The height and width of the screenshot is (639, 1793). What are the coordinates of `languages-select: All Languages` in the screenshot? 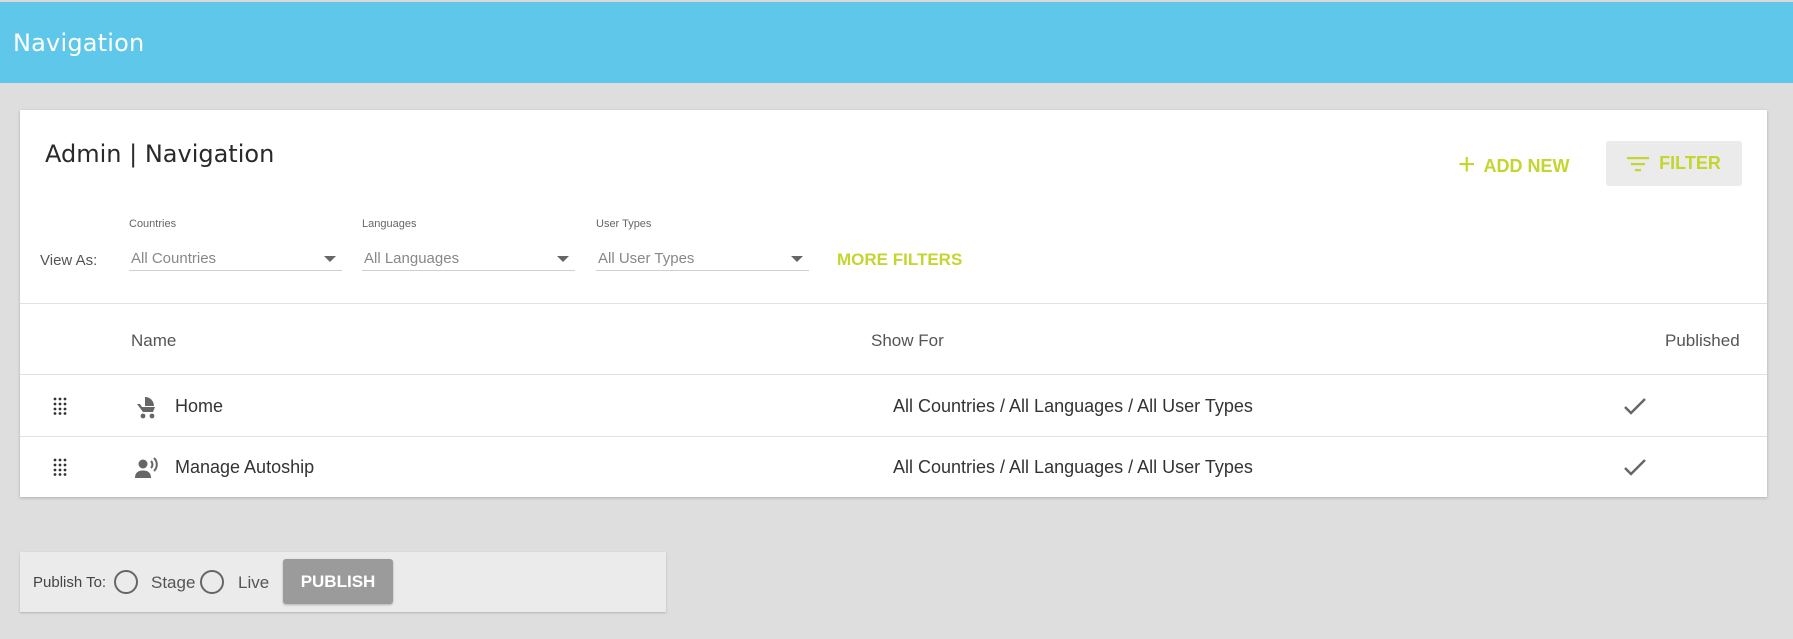 It's located at (468, 259).